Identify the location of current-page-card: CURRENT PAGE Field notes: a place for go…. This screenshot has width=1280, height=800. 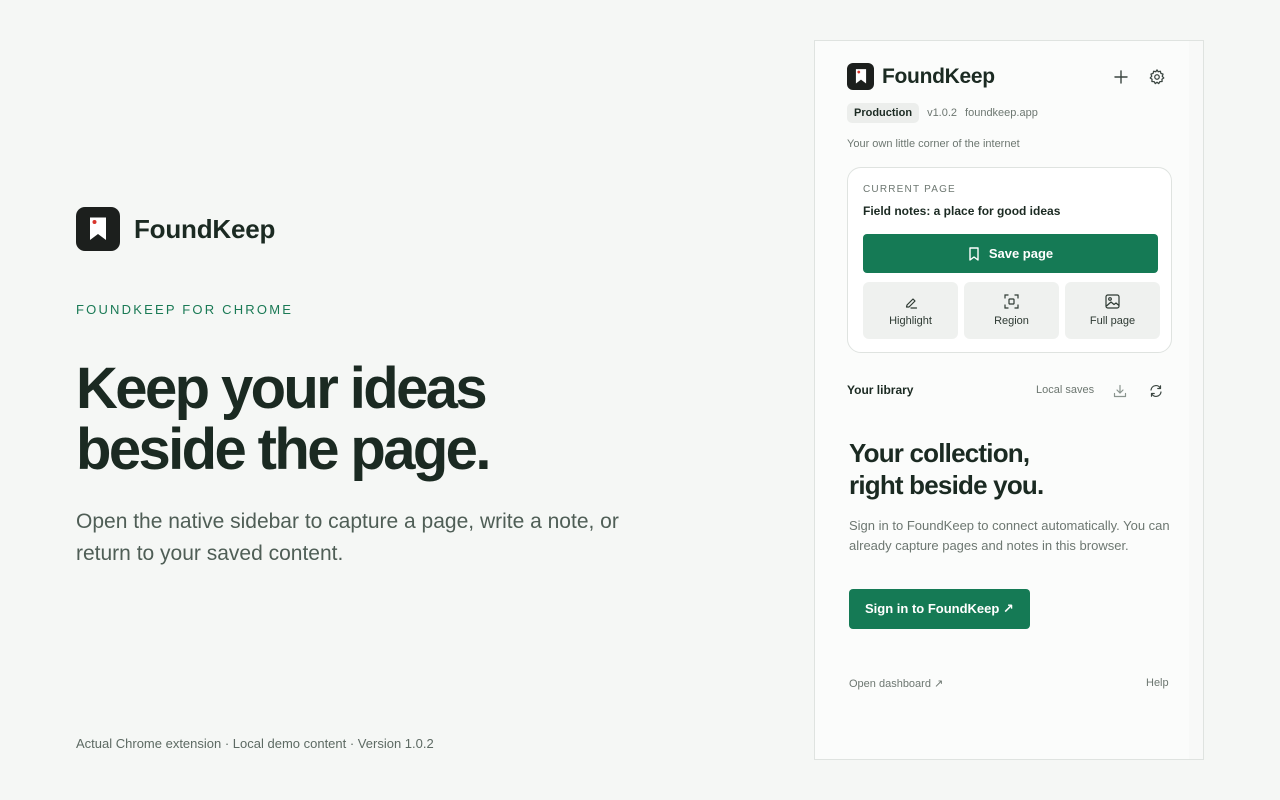
(1009, 260).